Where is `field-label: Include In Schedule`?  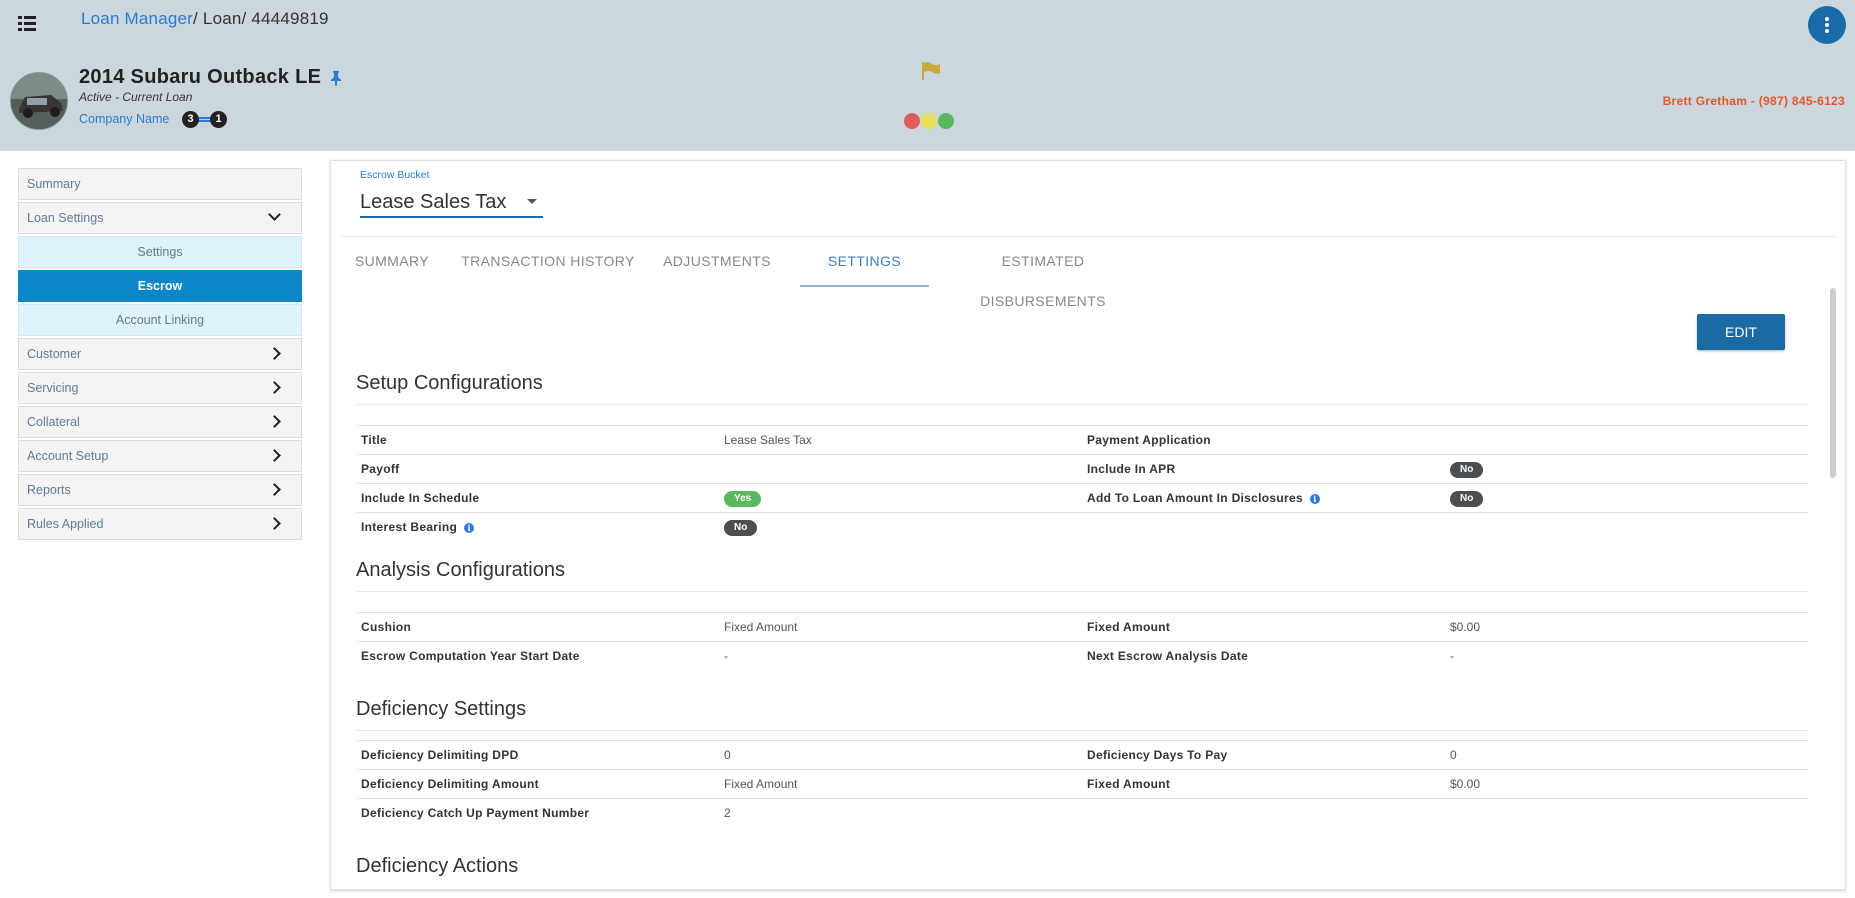 field-label: Include In Schedule is located at coordinates (537, 498).